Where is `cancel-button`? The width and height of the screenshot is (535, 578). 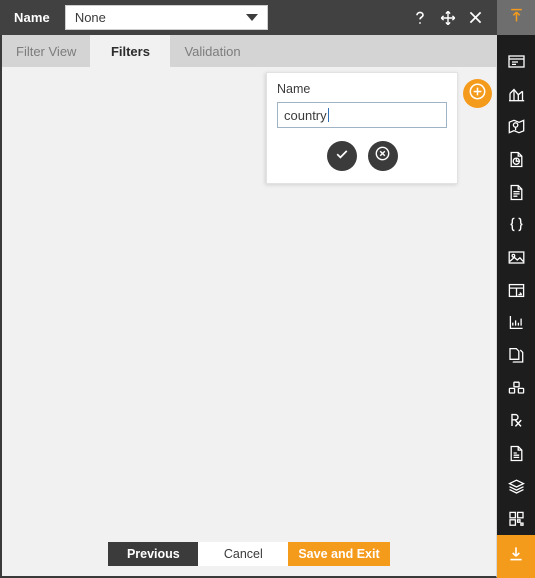
cancel-button is located at coordinates (382, 156).